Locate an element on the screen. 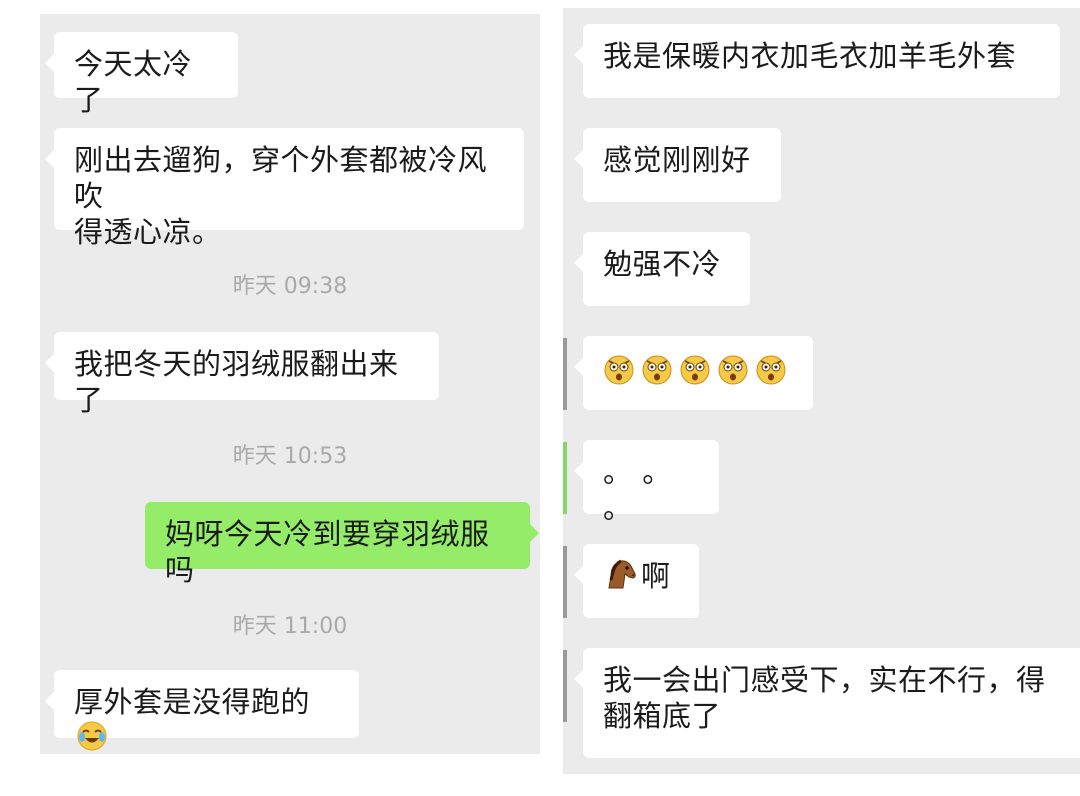  timestamp: 昨天 09:38 is located at coordinates (290, 286).